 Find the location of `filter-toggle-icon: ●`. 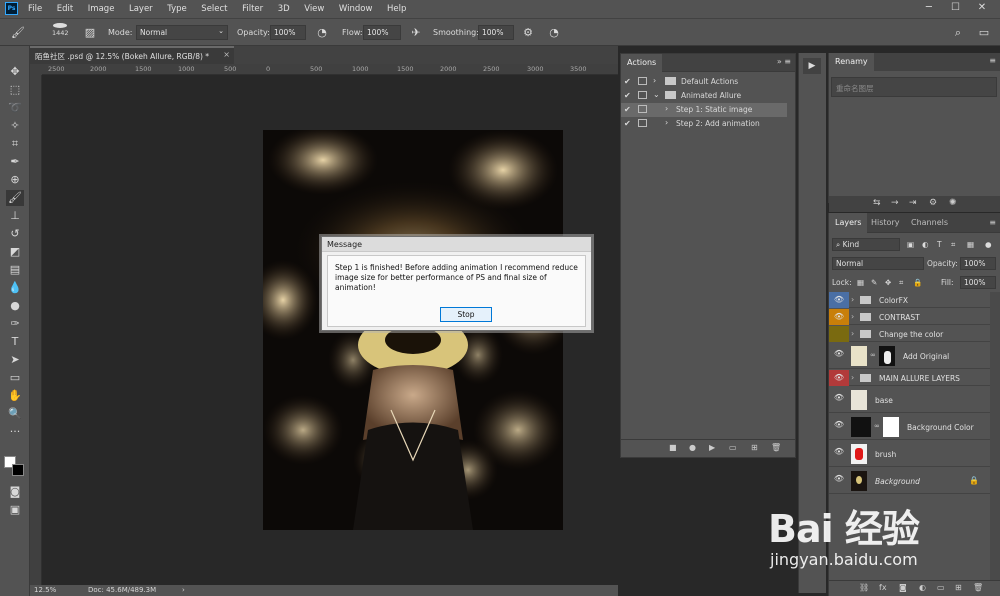

filter-toggle-icon: ● is located at coordinates (988, 244).